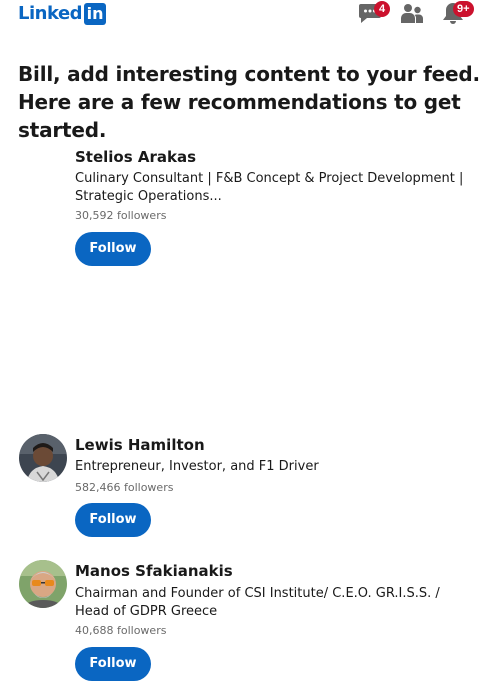 The width and height of the screenshot is (500, 695). Describe the element at coordinates (124, 487) in the screenshot. I see `follower-count: 582,466 followers` at that location.